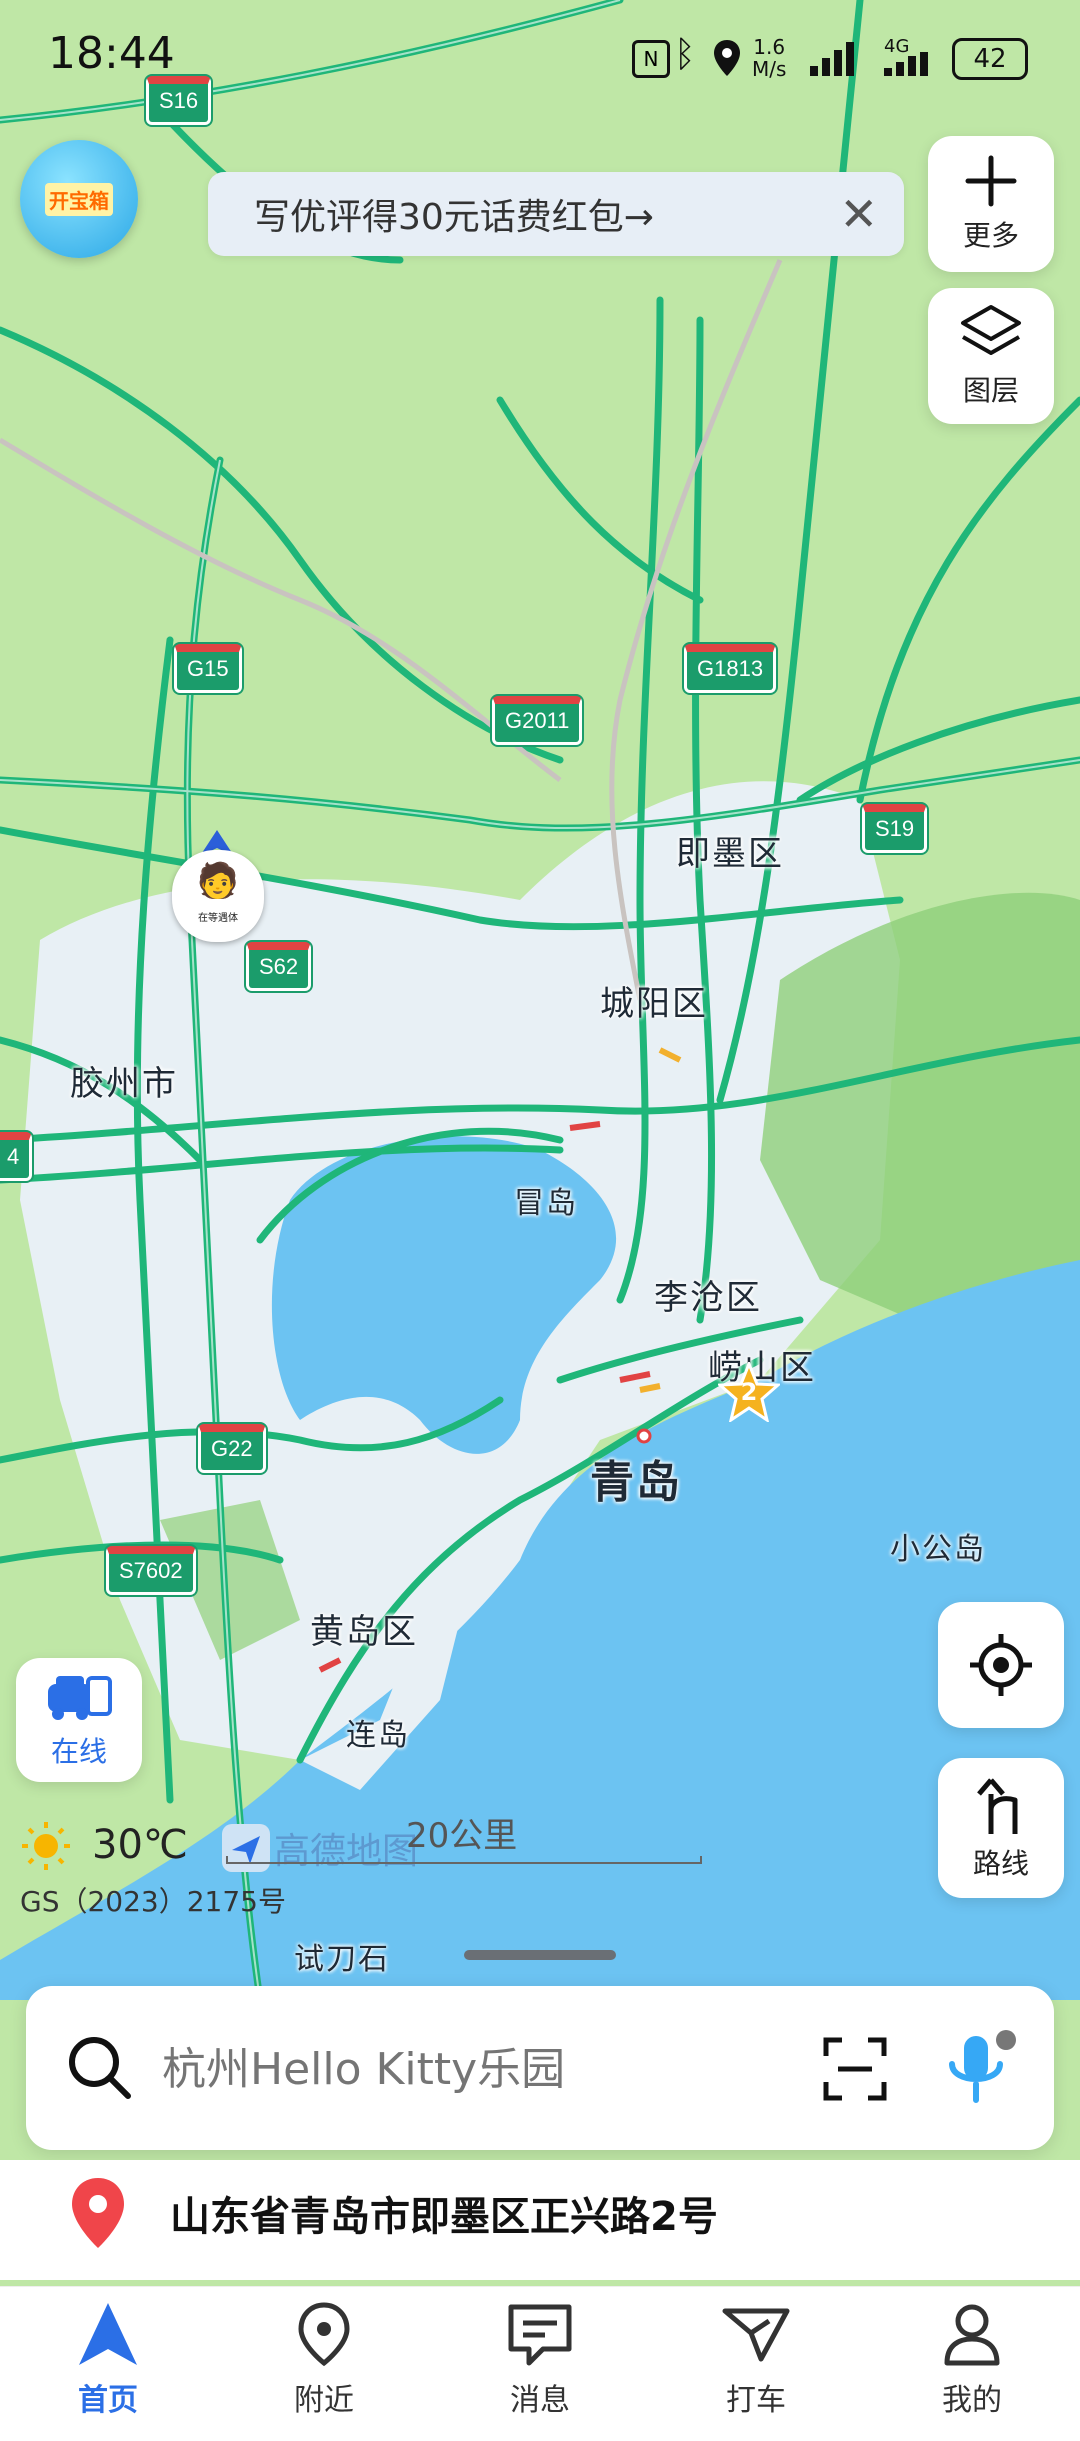 Image resolution: width=1080 pixels, height=2441 pixels. What do you see at coordinates (756, 2366) in the screenshot?
I see `tab-taxi: 打车` at bounding box center [756, 2366].